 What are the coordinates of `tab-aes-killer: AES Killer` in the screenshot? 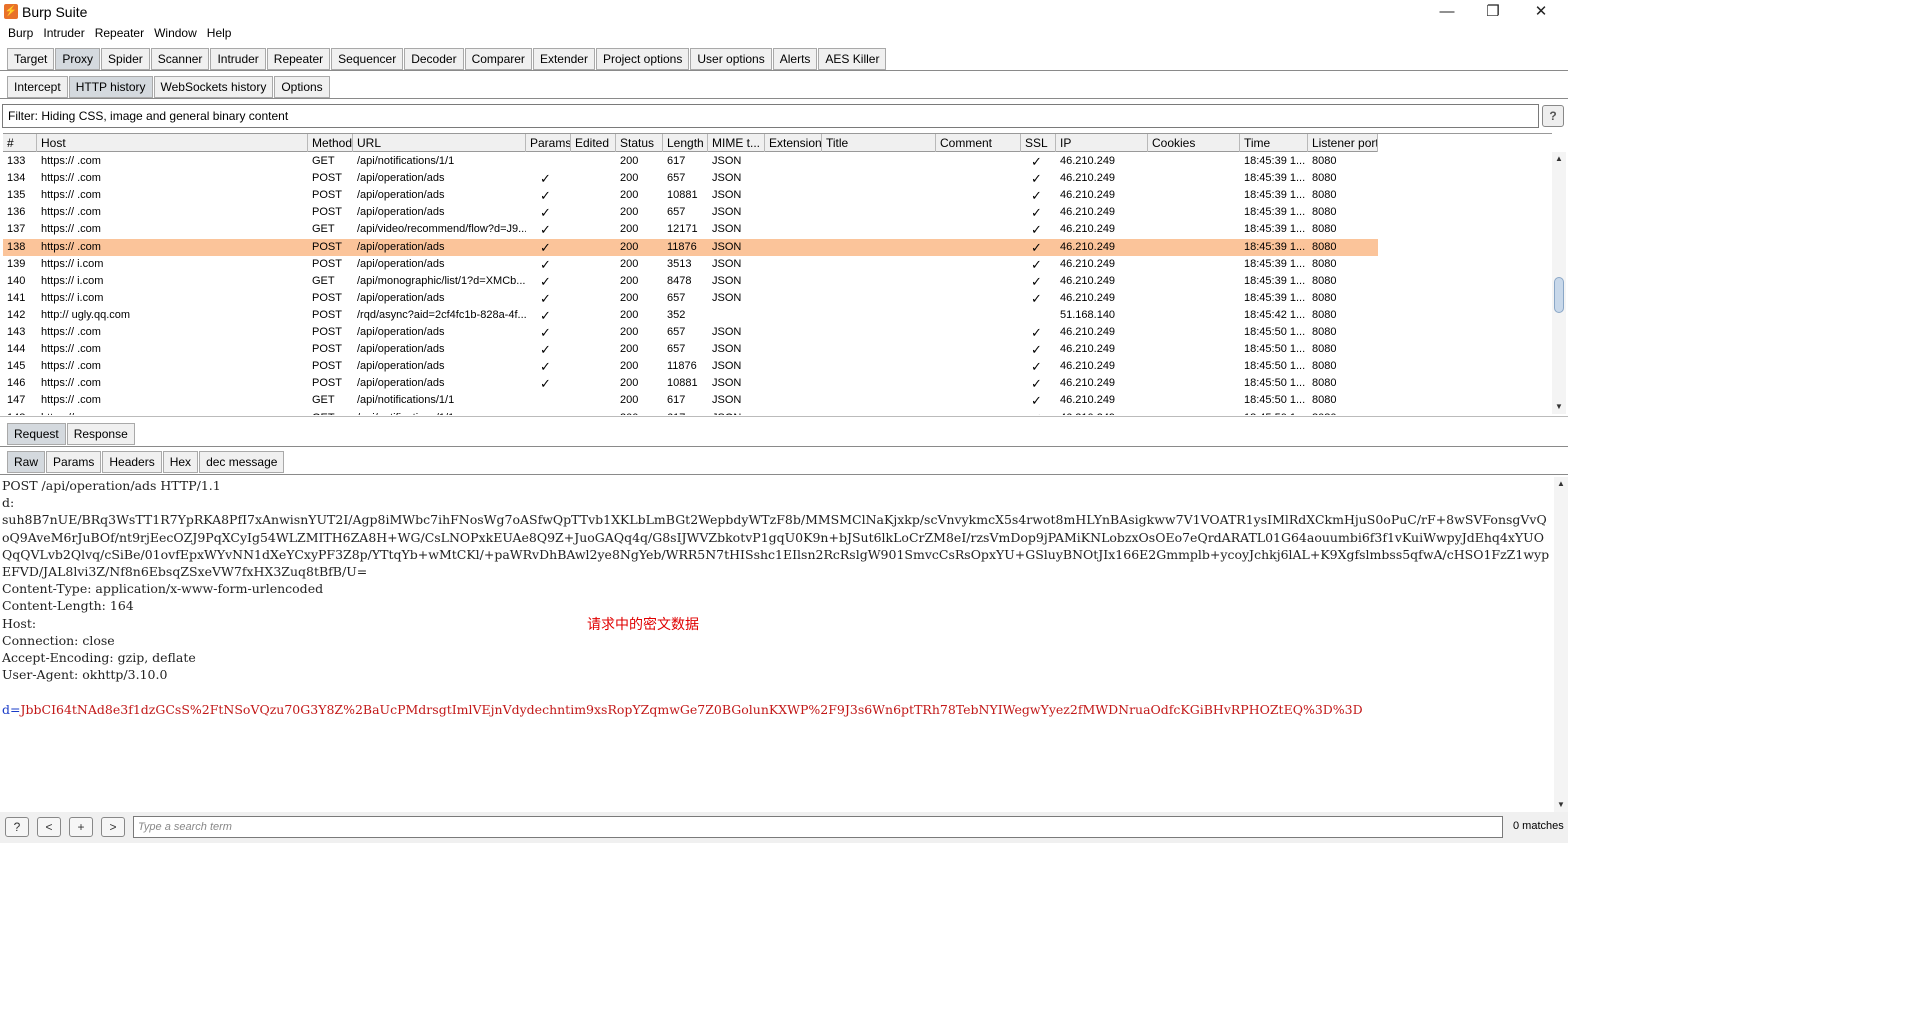 It's located at (852, 59).